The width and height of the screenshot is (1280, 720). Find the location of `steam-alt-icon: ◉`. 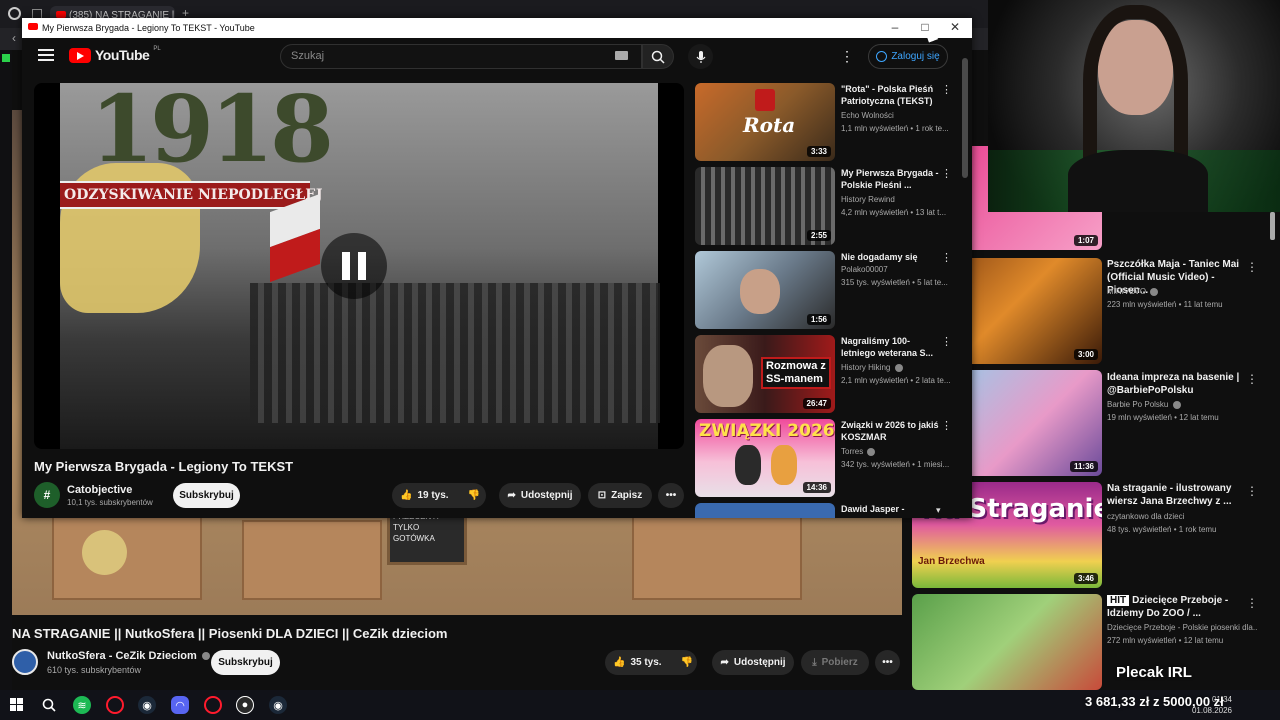

steam-alt-icon: ◉ is located at coordinates (278, 705).